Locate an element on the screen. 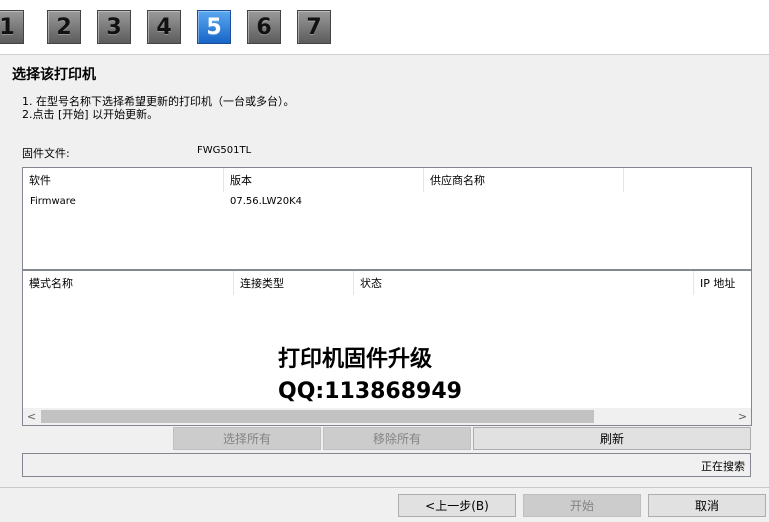 Image resolution: width=769 pixels, height=522 pixels. version-cell: 07.56.LW20K4 is located at coordinates (266, 201).